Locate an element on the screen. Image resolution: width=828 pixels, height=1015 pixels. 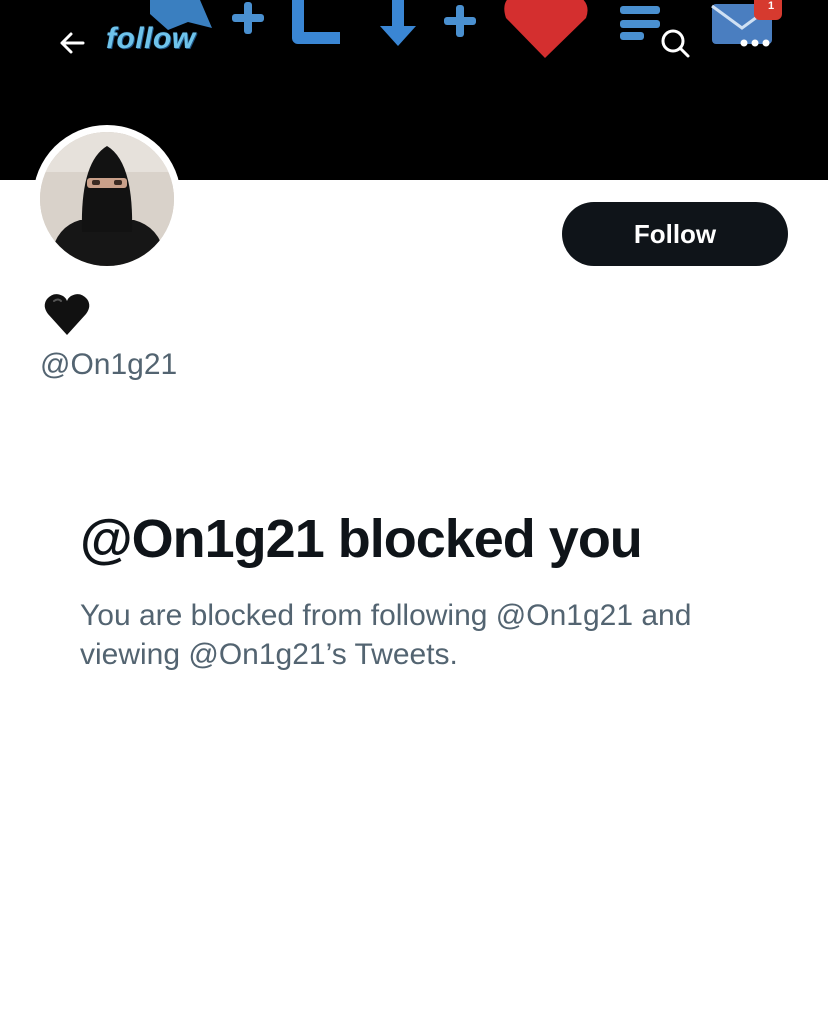
profile-handle: @On1g21 is located at coordinates (109, 364).